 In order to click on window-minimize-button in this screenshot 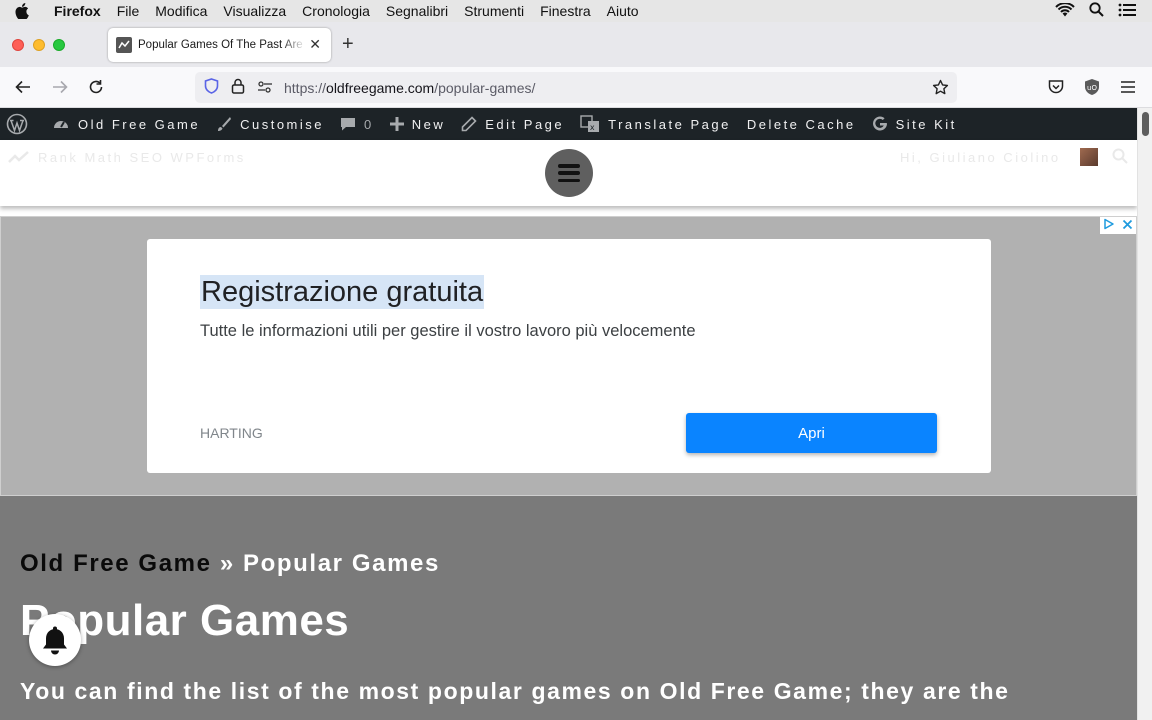, I will do `click(39, 45)`.